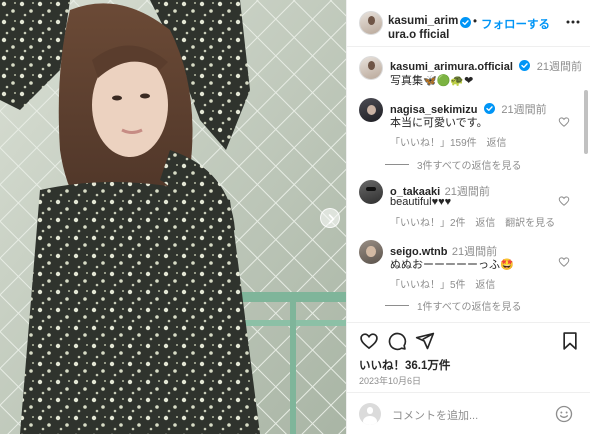 The image size is (590, 434). Describe the element at coordinates (428, 285) in the screenshot. I see `comment-like-count: 「いいね！」5件` at that location.